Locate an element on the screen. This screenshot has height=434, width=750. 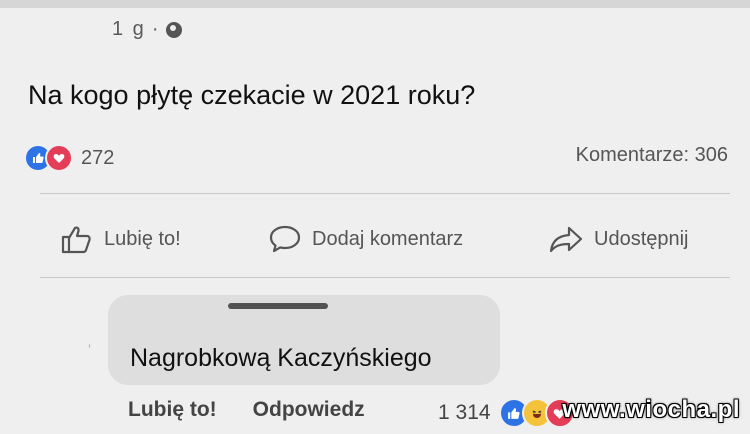
post-meta: 1 g · is located at coordinates (147, 29).